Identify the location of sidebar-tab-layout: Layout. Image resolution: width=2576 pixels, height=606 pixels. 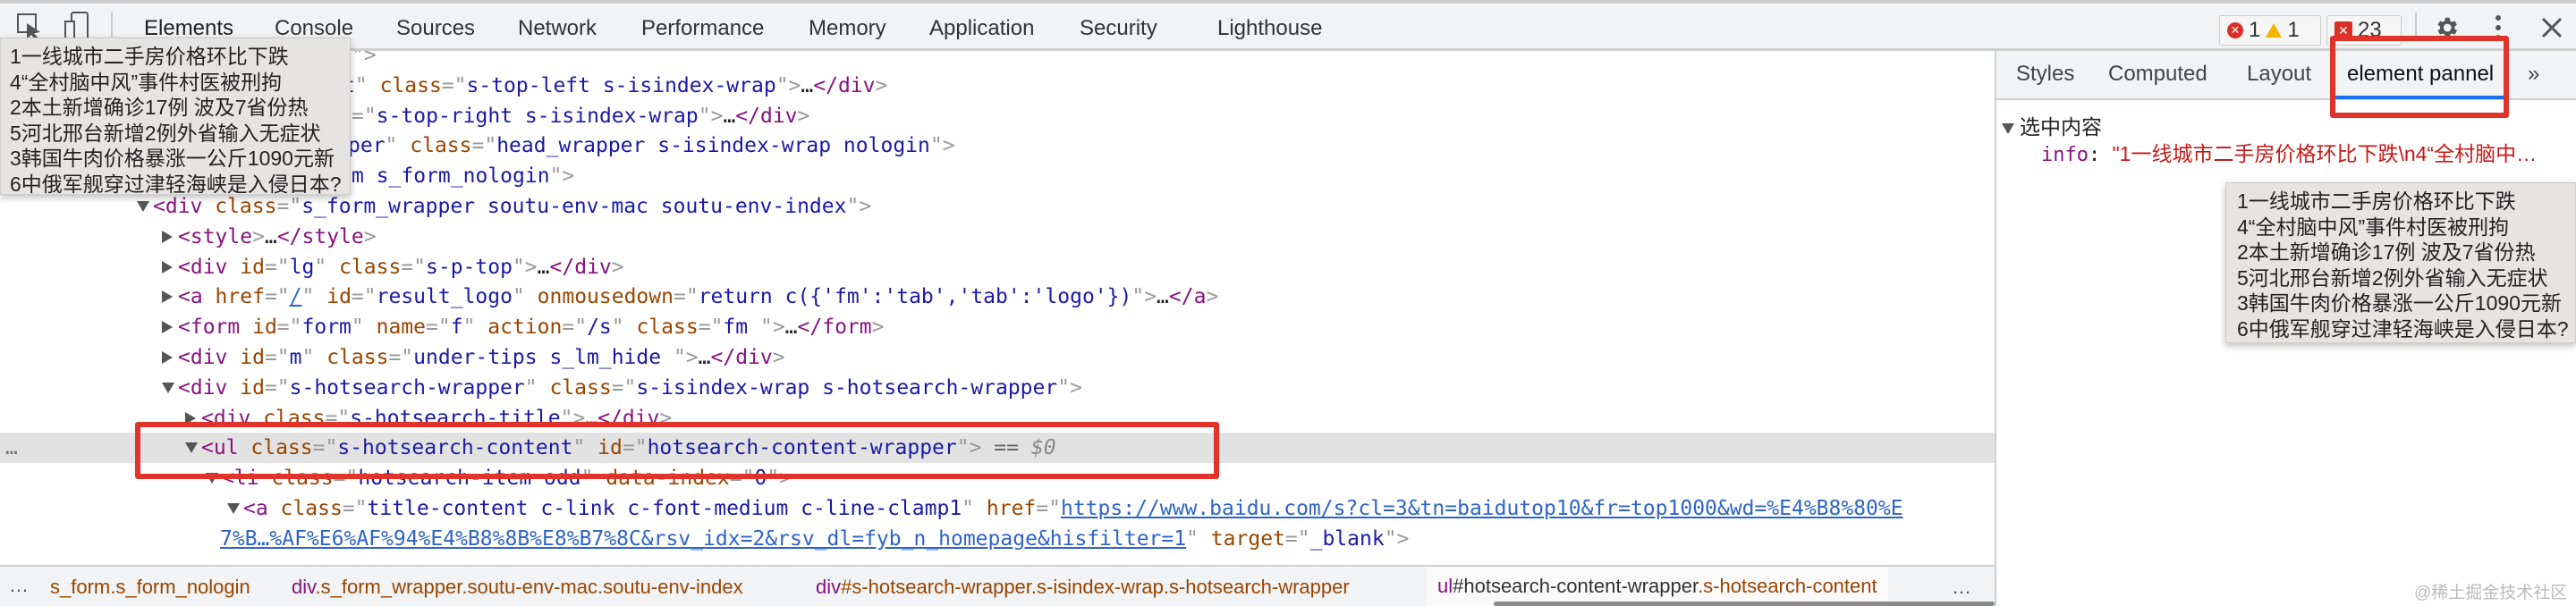
(2279, 74).